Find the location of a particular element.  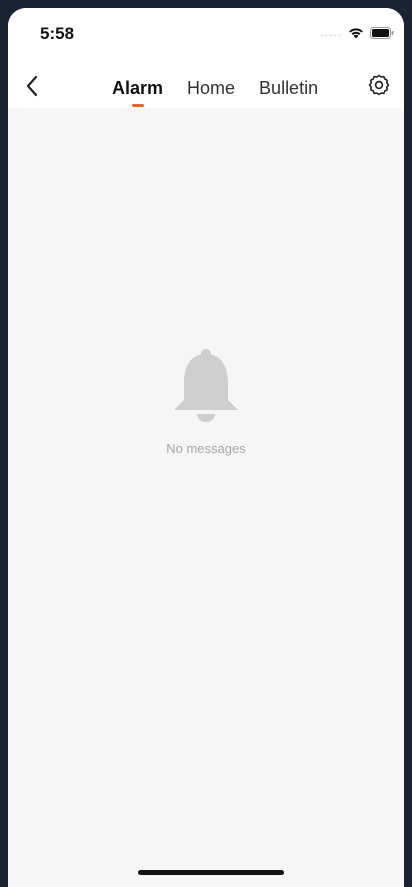

battery-icon is located at coordinates (382, 35).